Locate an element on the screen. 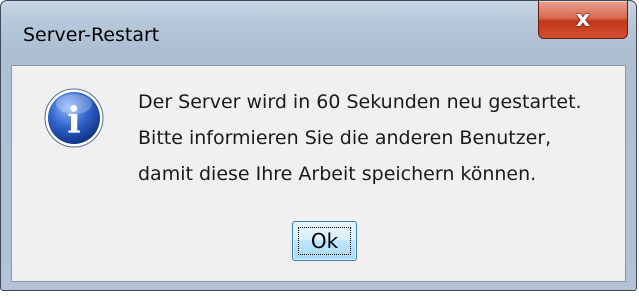 The height and width of the screenshot is (297, 639). ok-button-label: Ok is located at coordinates (324, 241).